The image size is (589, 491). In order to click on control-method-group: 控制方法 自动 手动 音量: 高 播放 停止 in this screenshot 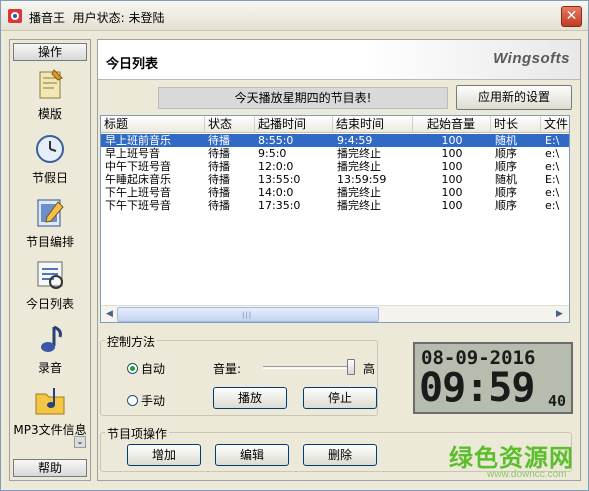, I will do `click(239, 374)`.